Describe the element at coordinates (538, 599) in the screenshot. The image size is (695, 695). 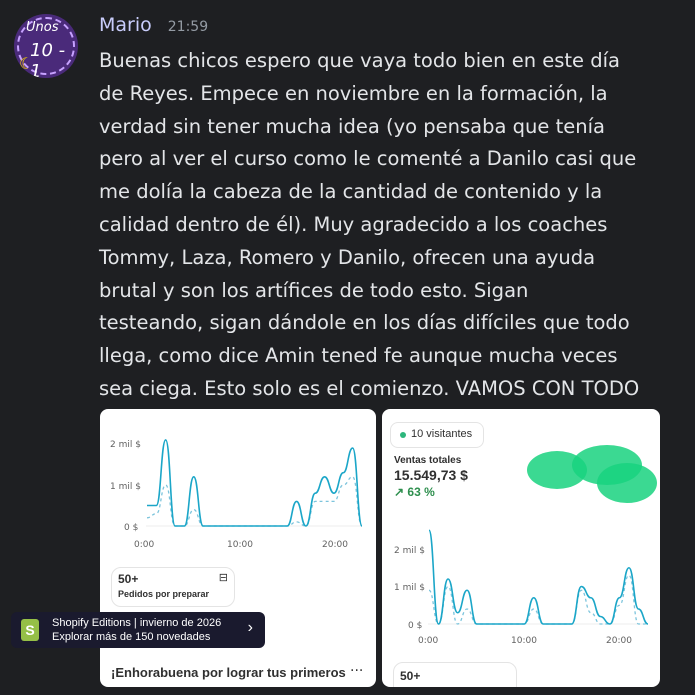
I see `series-compare-line` at that location.